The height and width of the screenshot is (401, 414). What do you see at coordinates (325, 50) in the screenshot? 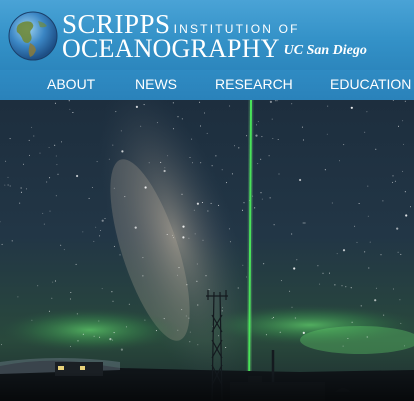
I see `logo-uc-san-diego: UC San Diego` at bounding box center [325, 50].